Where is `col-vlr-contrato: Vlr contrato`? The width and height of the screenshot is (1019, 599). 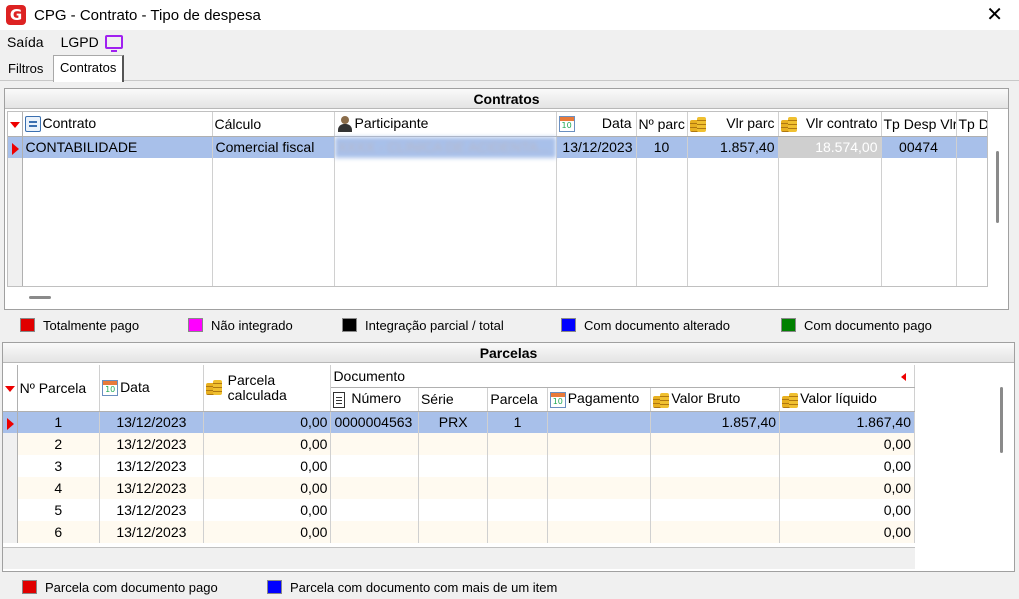
col-vlr-contrato: Vlr contrato is located at coordinates (830, 124).